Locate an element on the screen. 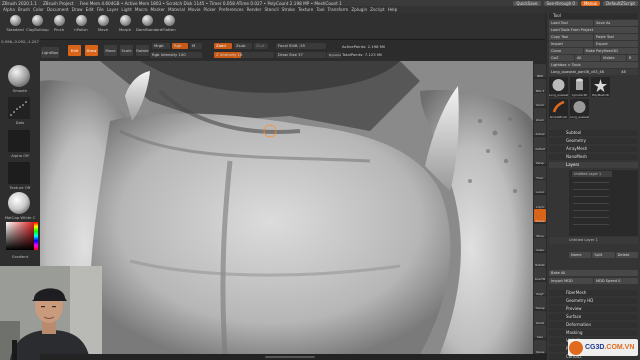 The width and height of the screenshot is (640, 360). right-shelf-line-fill-button: Line Fill is located at coordinates (540, 274).